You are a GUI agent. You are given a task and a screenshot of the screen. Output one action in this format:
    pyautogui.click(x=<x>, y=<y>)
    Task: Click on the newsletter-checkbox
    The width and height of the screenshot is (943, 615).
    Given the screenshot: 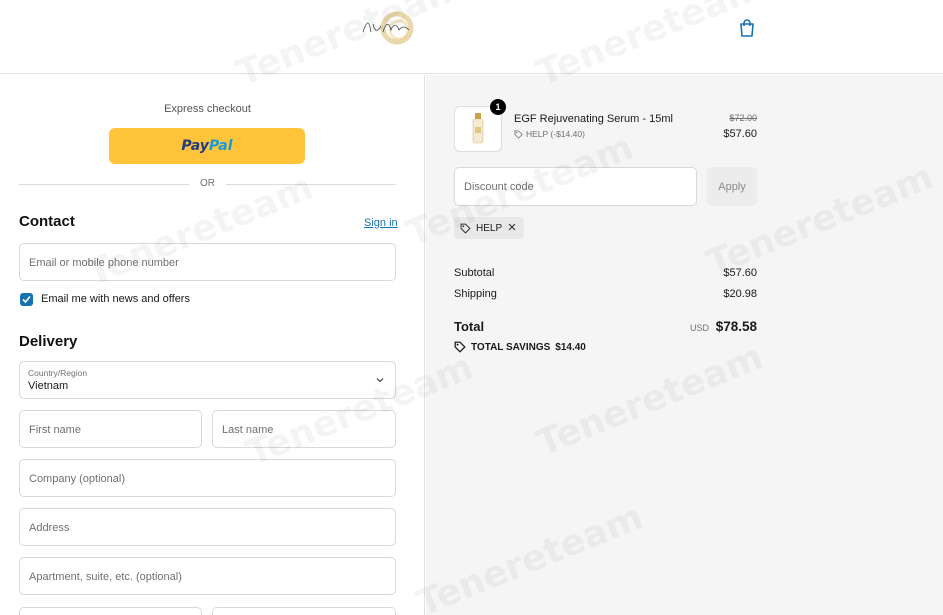 What is the action you would take?
    pyautogui.click(x=26, y=299)
    